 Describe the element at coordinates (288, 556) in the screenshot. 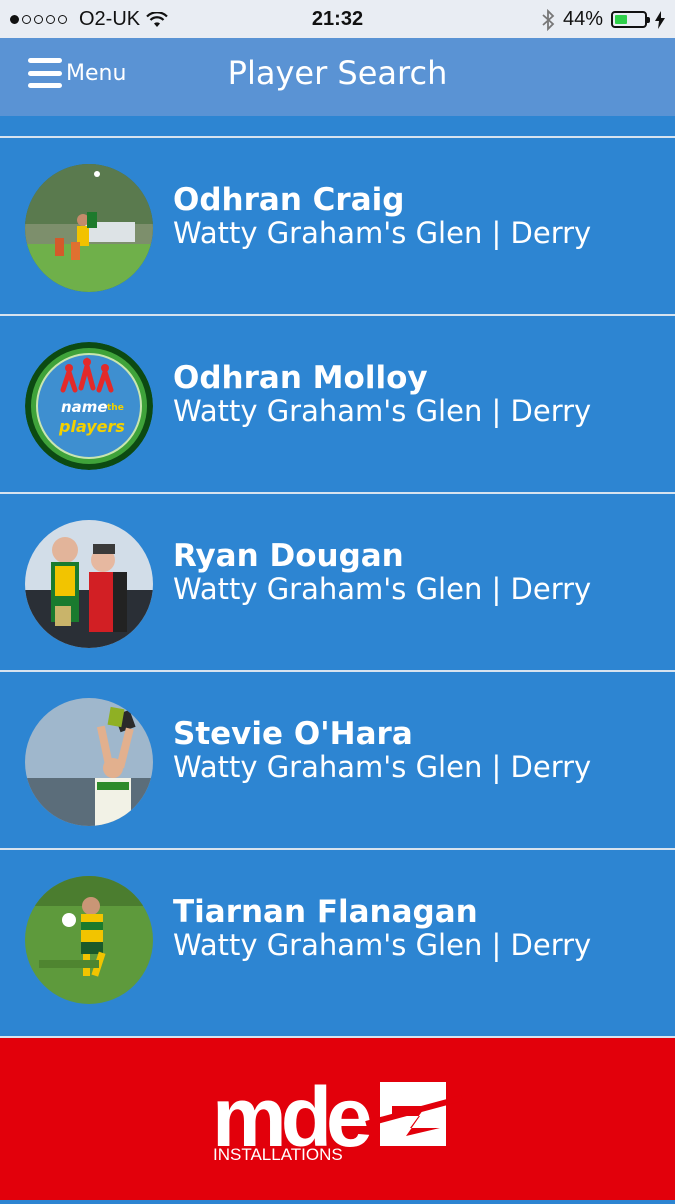

I see `player-name: Ryan Dougan` at that location.